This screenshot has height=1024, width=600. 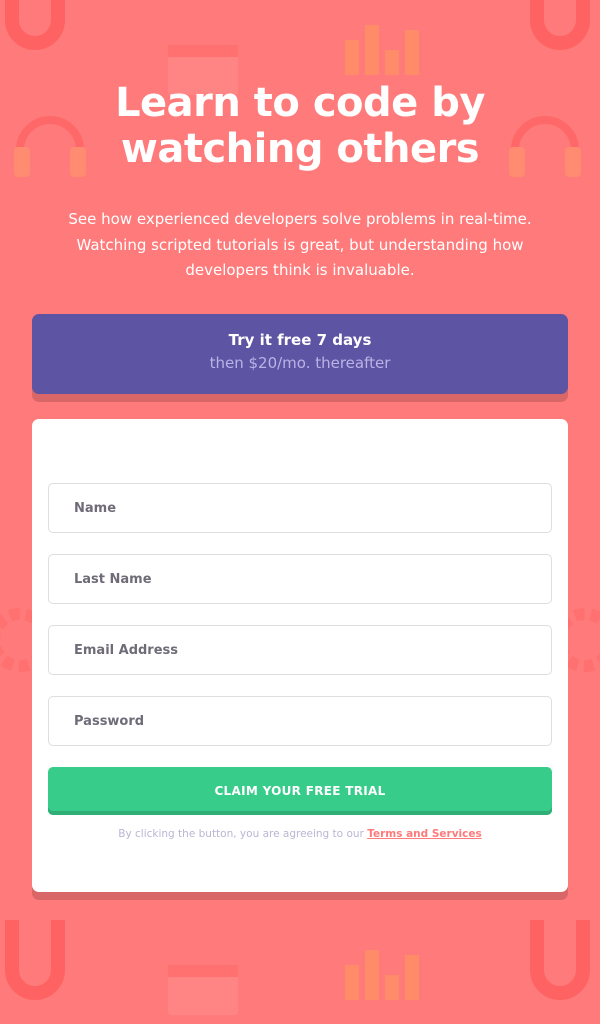 What do you see at coordinates (300, 340) in the screenshot?
I see `promo-title: Try it free 7 days` at bounding box center [300, 340].